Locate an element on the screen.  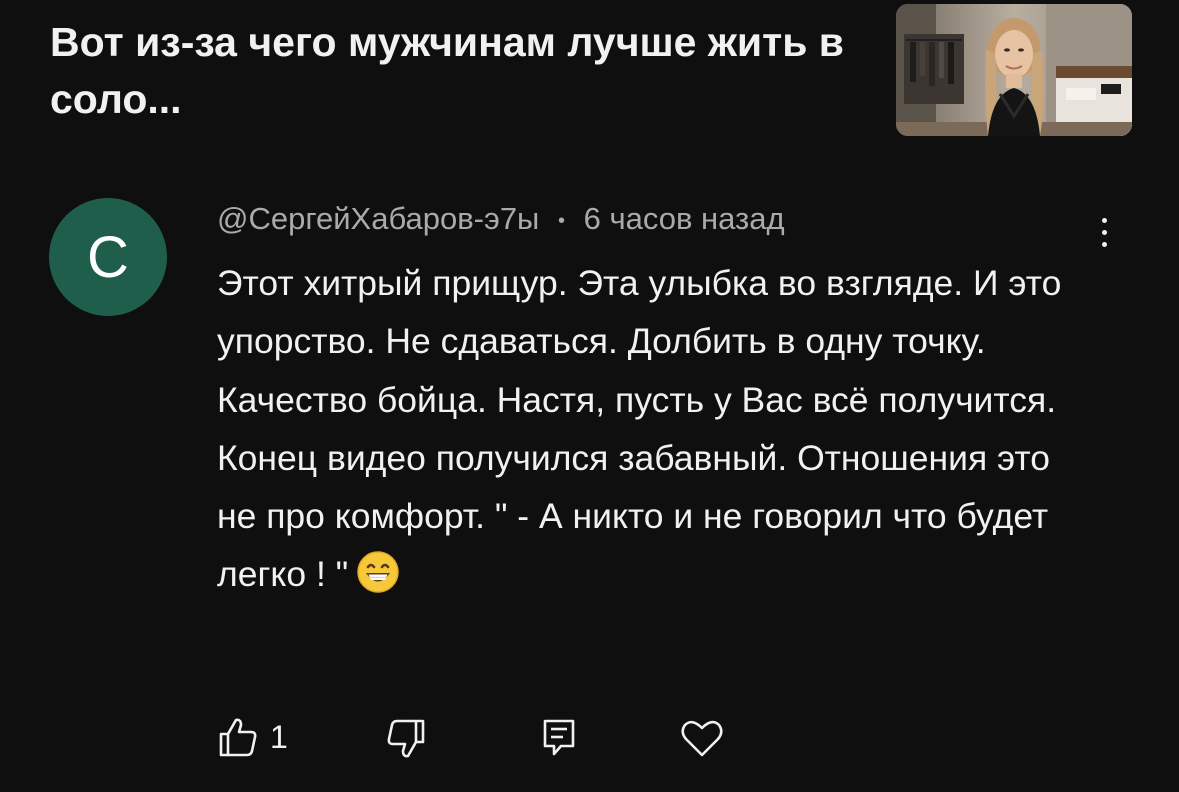
avatar-letter: С is located at coordinates (108, 257).